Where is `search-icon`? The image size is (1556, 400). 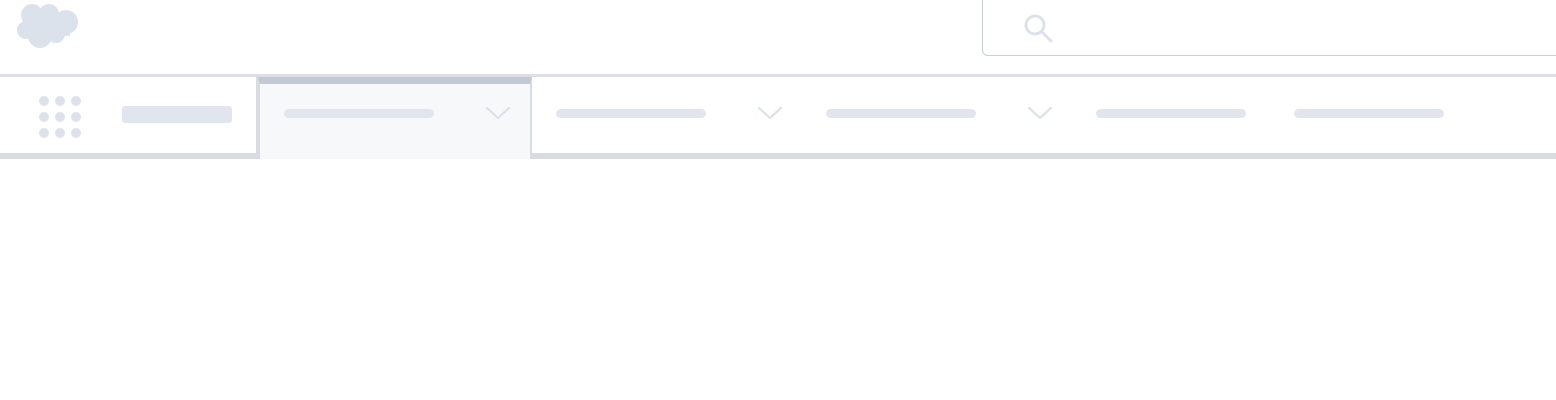
search-icon is located at coordinates (1038, 28).